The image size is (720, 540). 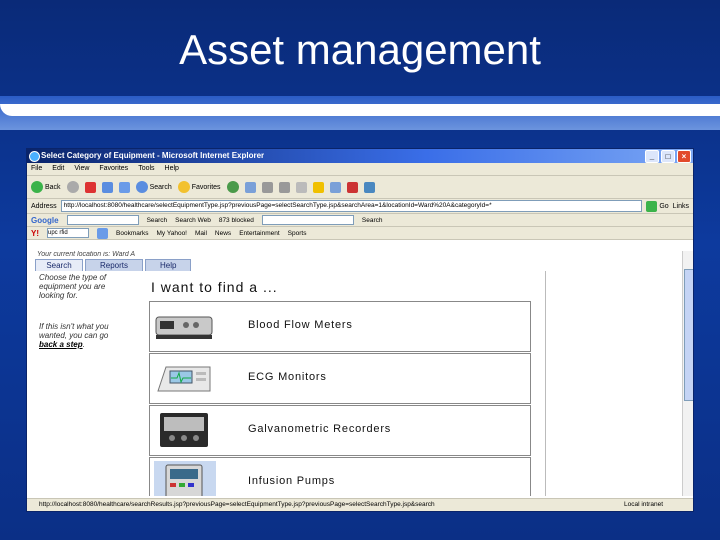 I want to click on back-arrow-icon, so click(x=37, y=187).